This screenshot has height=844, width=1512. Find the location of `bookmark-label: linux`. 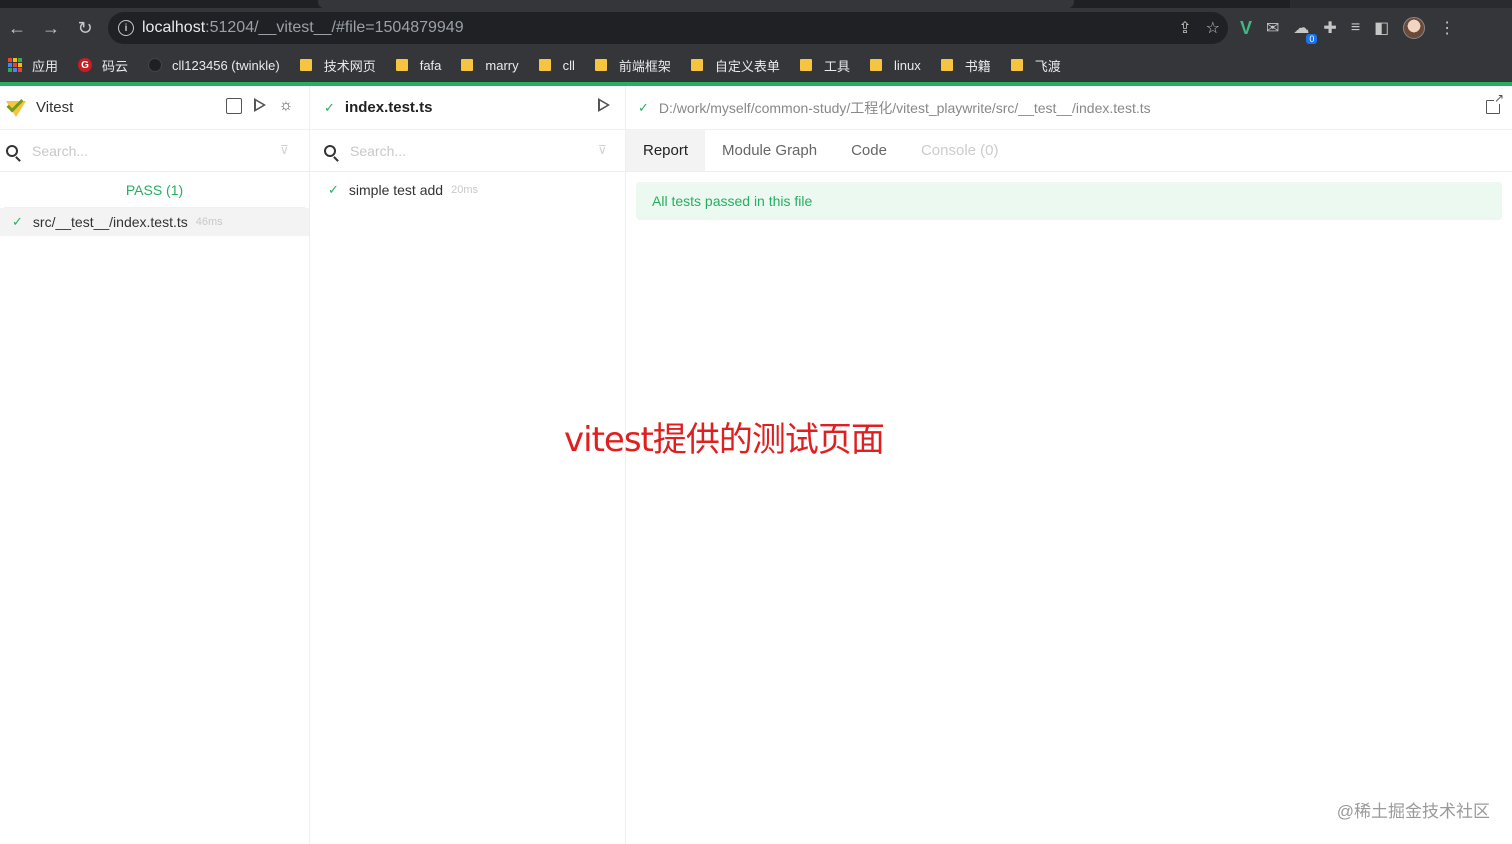

bookmark-label: linux is located at coordinates (907, 65).